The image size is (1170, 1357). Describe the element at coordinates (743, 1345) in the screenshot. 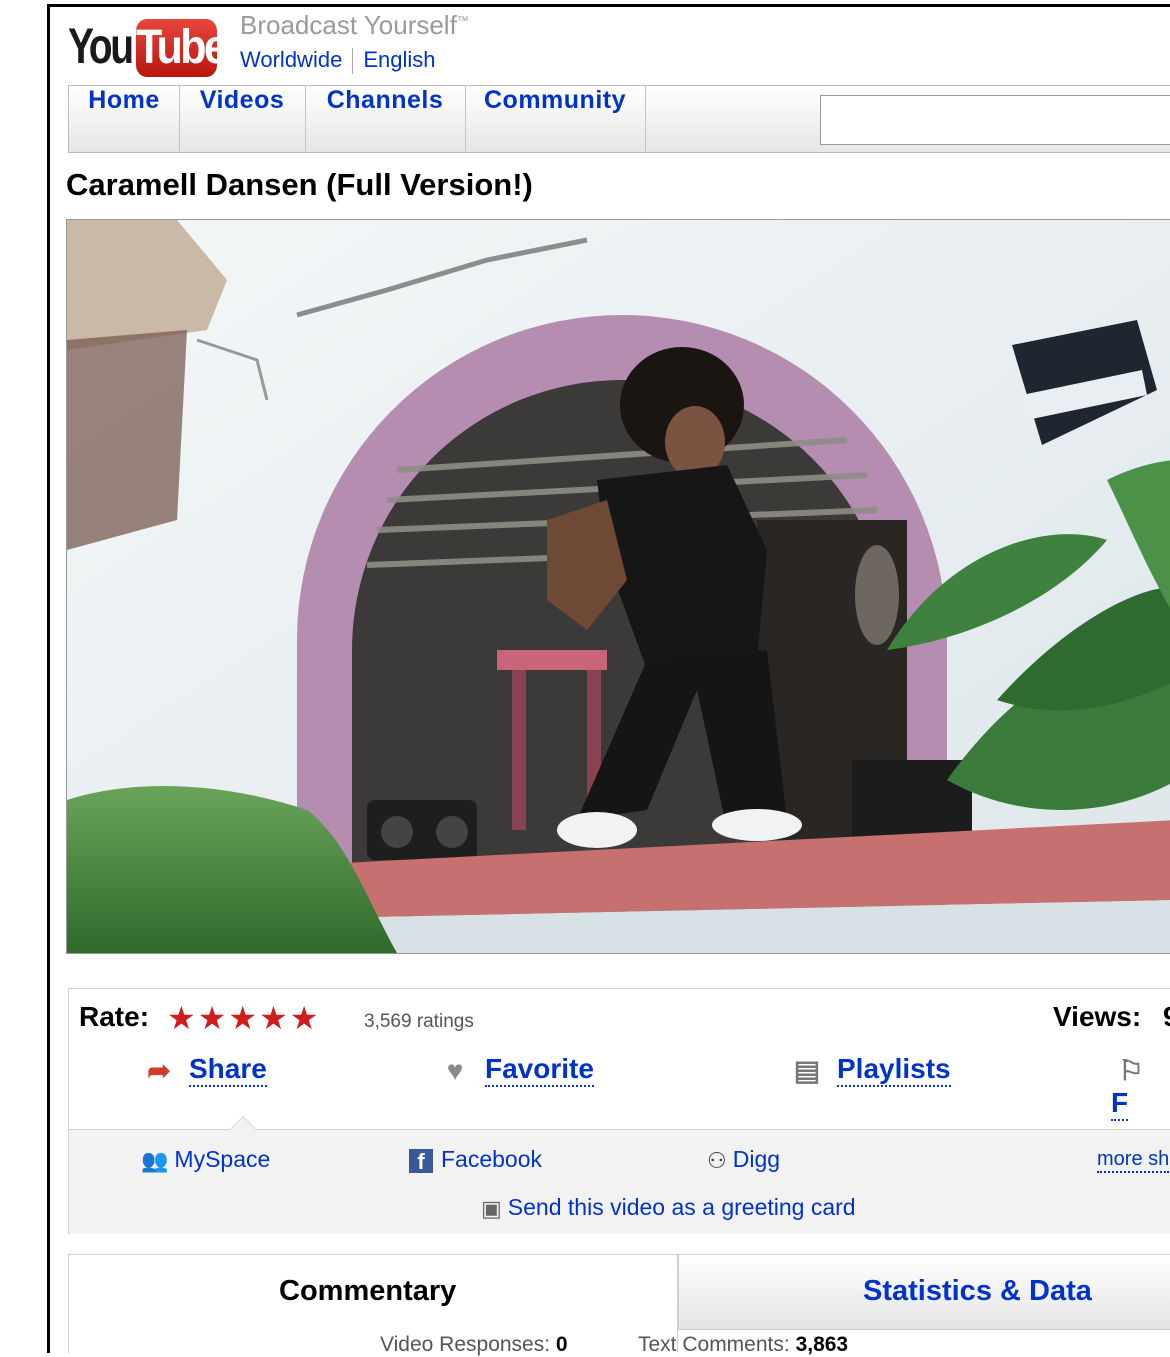

I see `text-comments-count: Text Comments: 3,863` at that location.